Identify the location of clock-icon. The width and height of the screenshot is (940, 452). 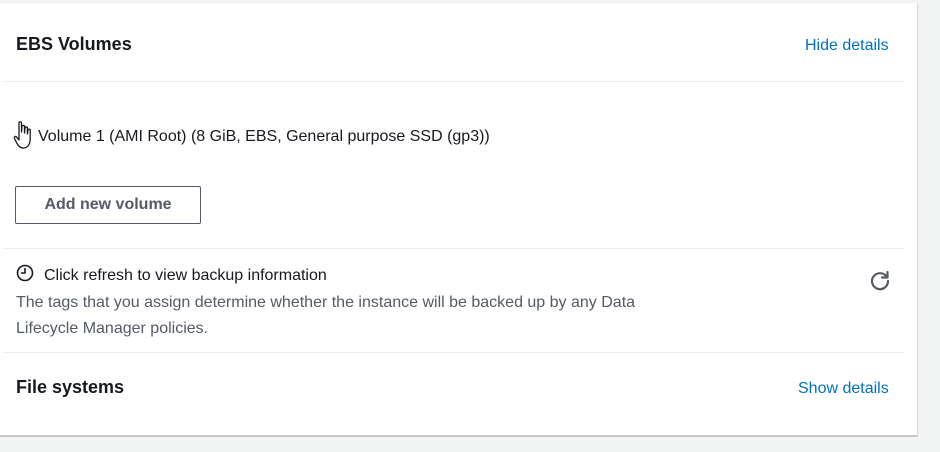
(25, 275).